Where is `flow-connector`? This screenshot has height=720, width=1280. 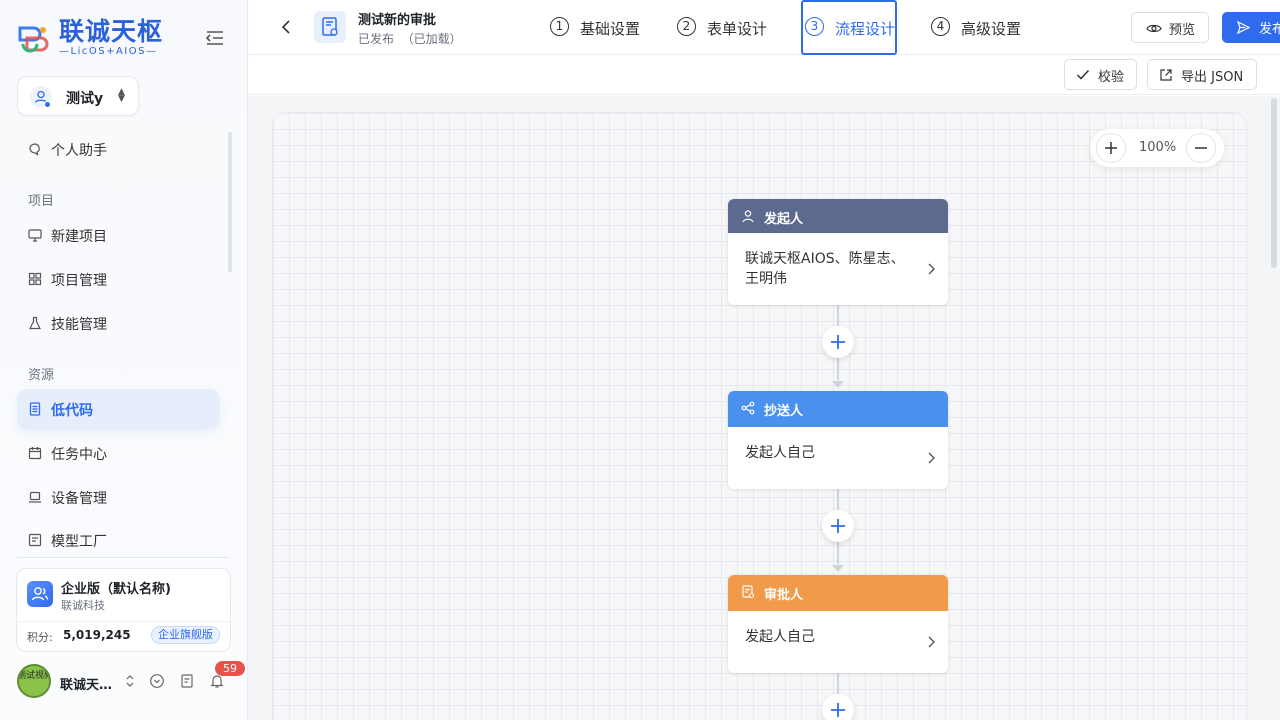 flow-connector is located at coordinates (838, 552).